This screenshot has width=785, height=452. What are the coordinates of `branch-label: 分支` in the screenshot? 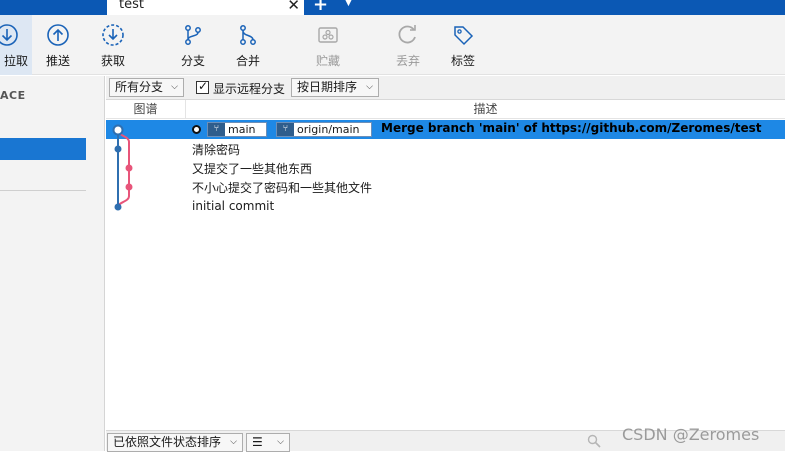 It's located at (192, 61).